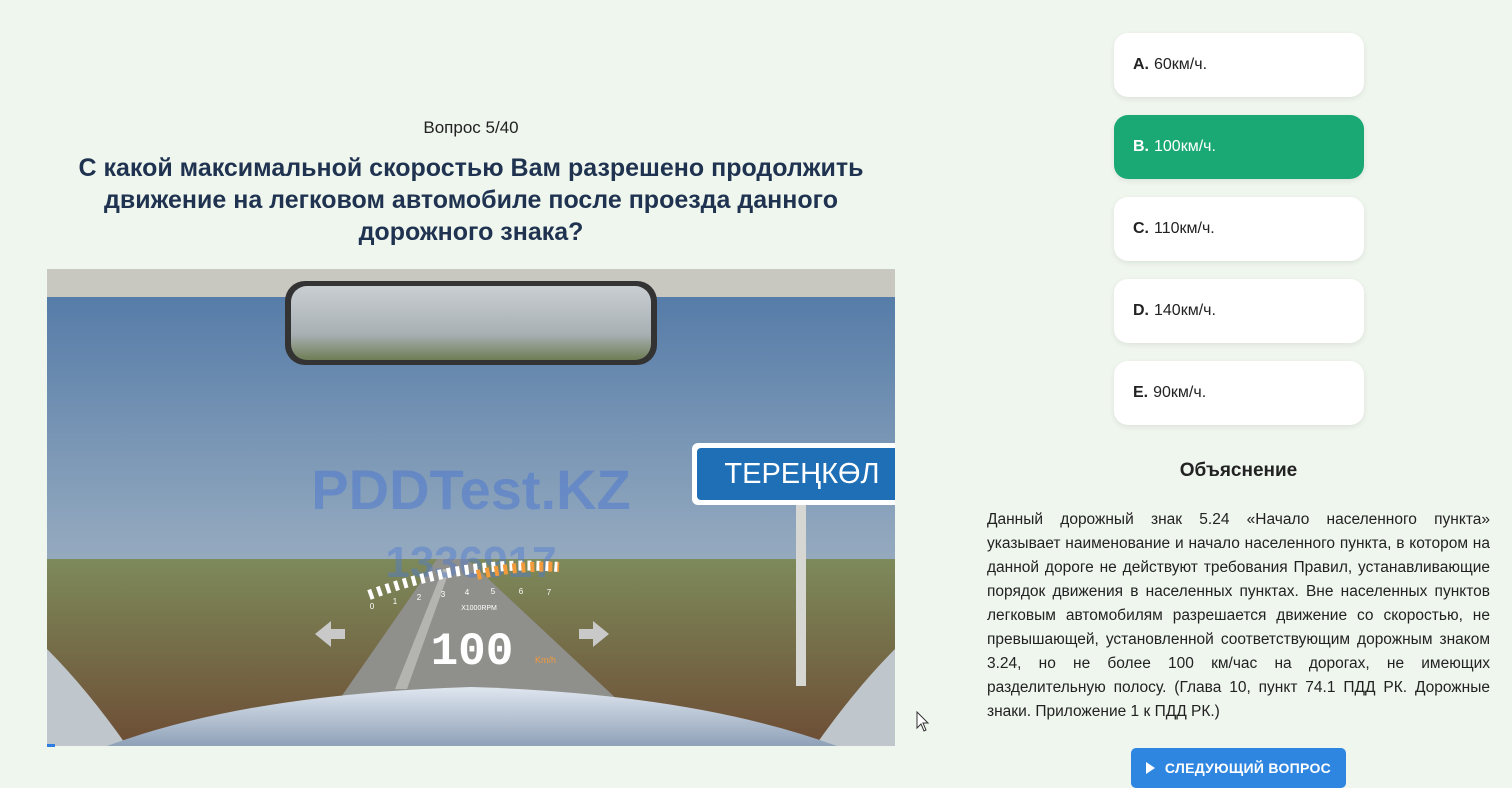  Describe the element at coordinates (1141, 228) in the screenshot. I see `answer-letter: C.` at that location.